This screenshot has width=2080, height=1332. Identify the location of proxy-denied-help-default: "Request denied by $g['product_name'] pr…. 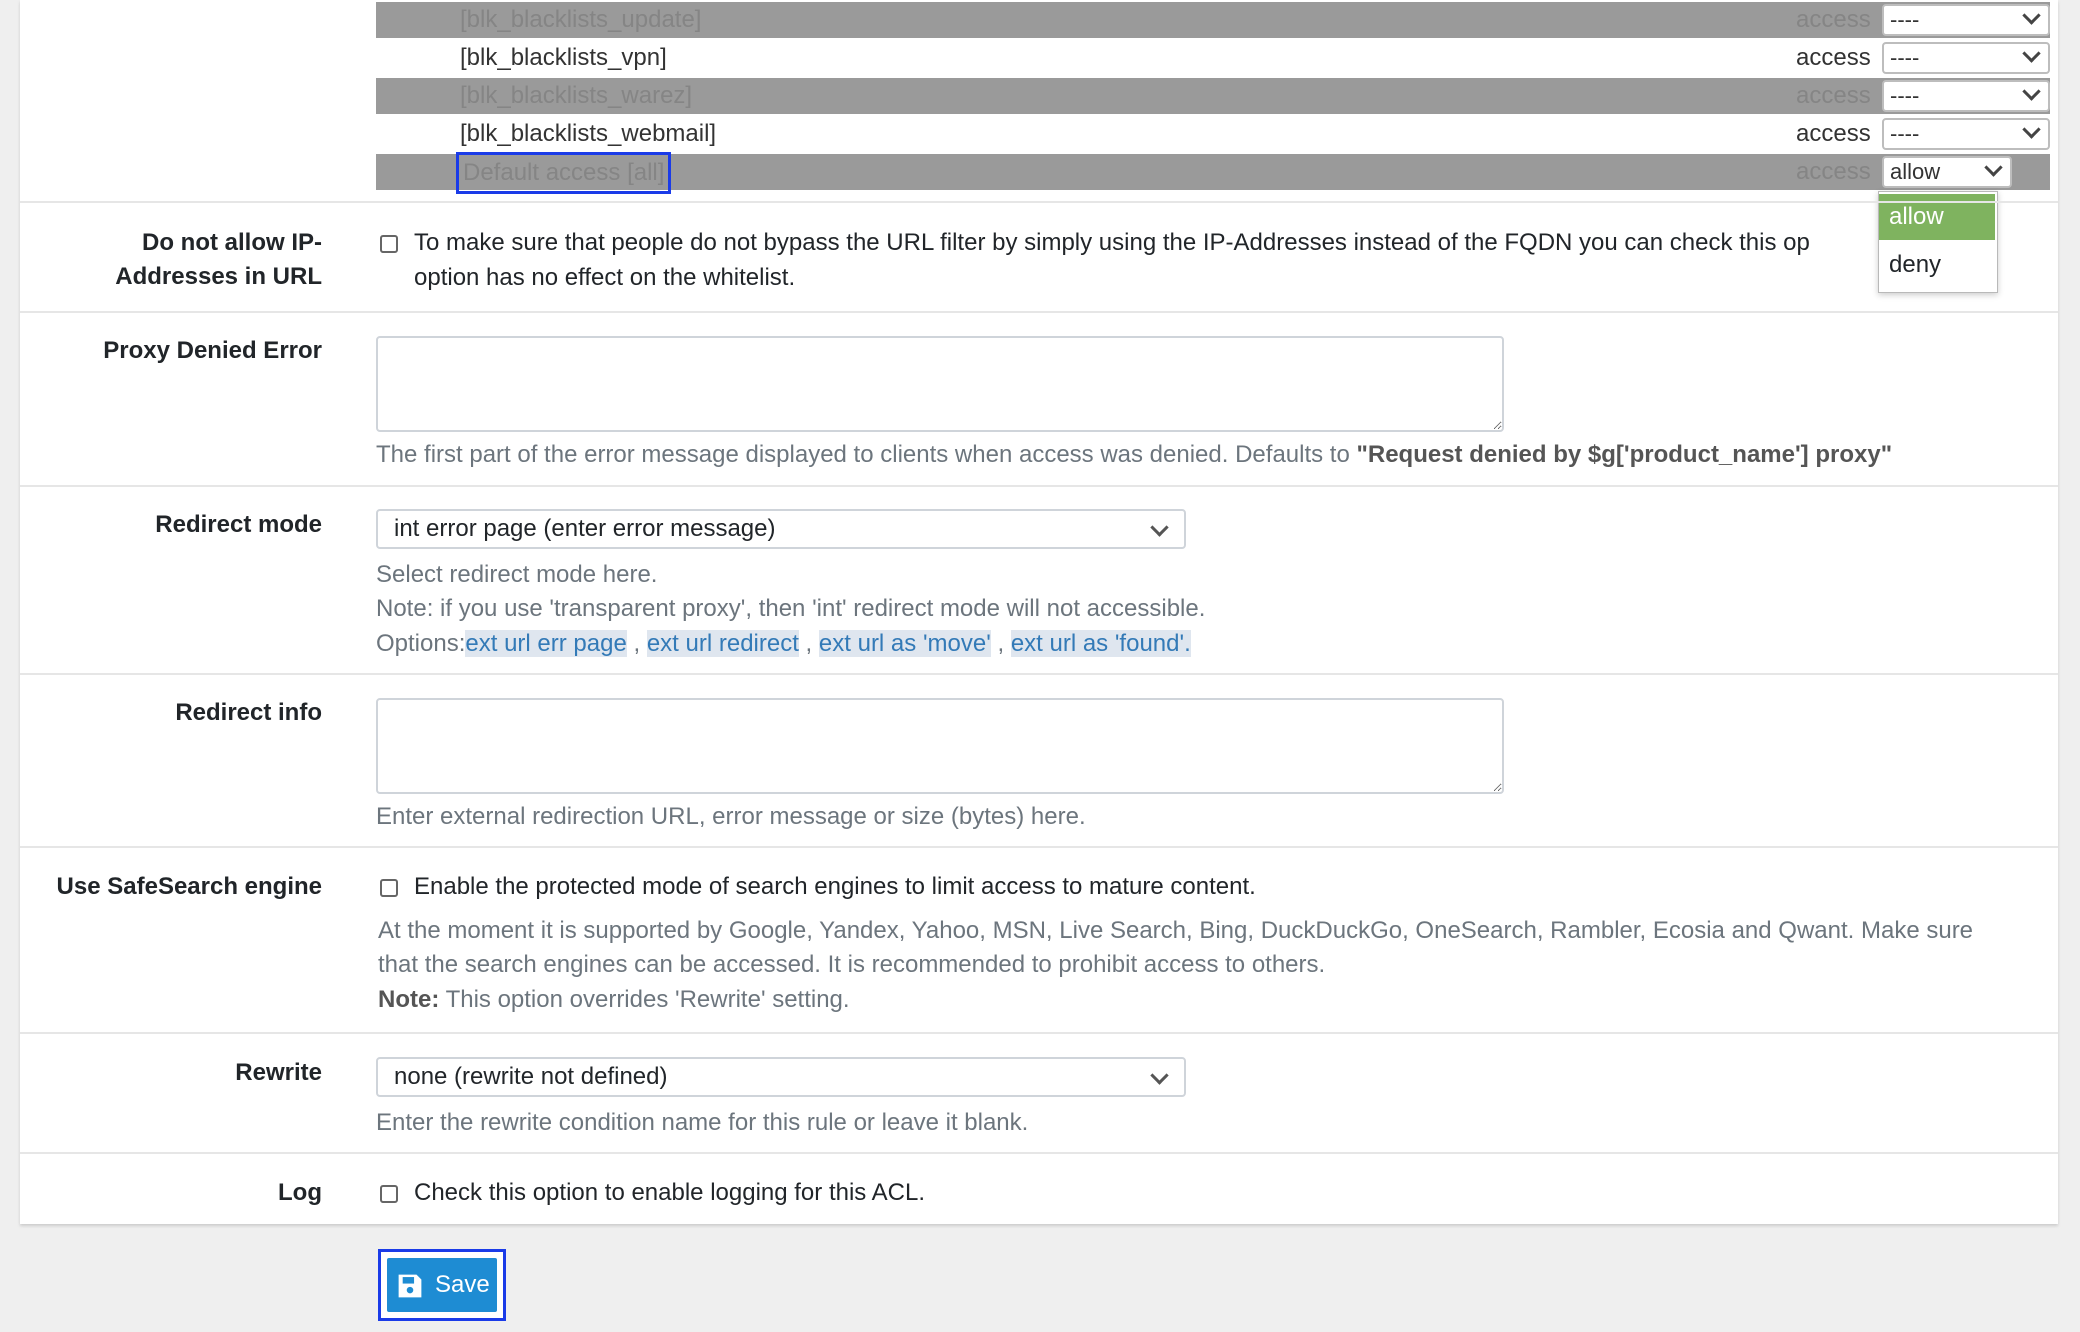
(1624, 454).